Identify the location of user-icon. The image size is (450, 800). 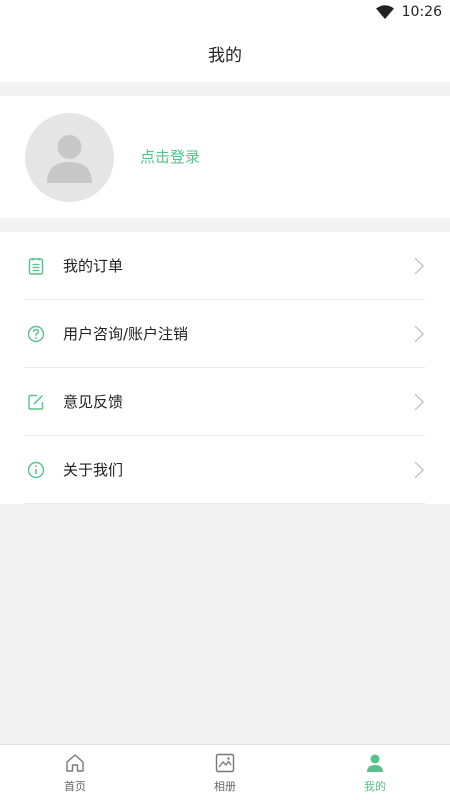
(375, 763).